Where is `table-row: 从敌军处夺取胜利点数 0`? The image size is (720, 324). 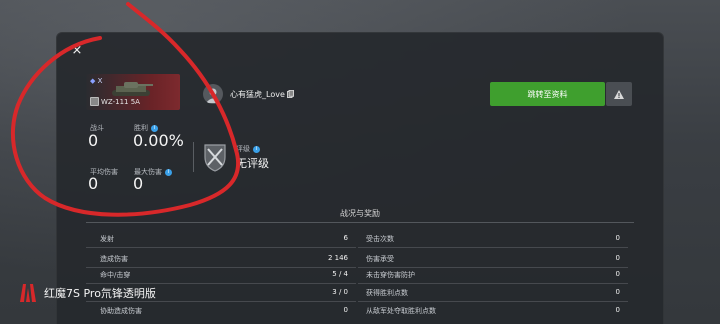
table-row: 从敌军处夺取胜利点数 0 is located at coordinates (493, 310).